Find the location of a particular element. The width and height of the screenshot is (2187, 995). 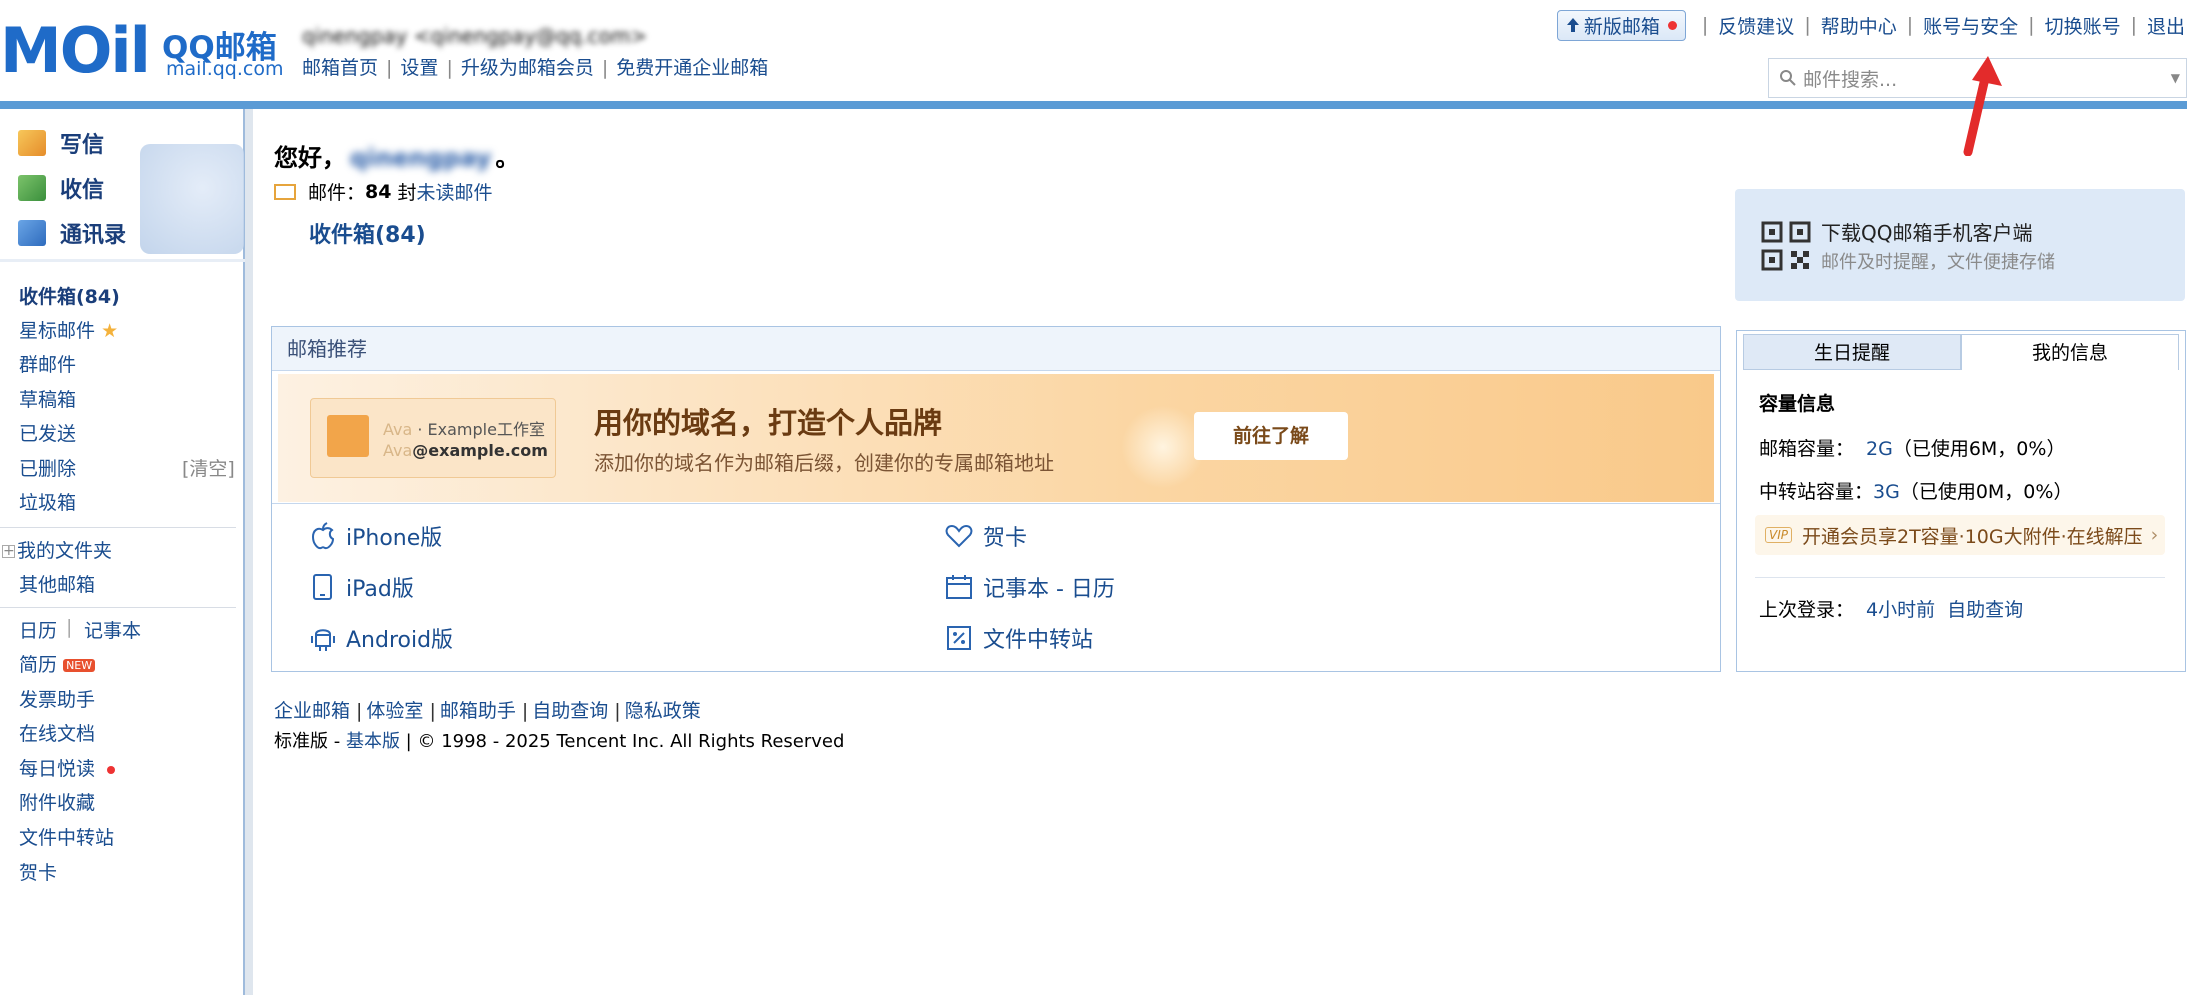

capacity-title: 容量信息 is located at coordinates (1797, 404).